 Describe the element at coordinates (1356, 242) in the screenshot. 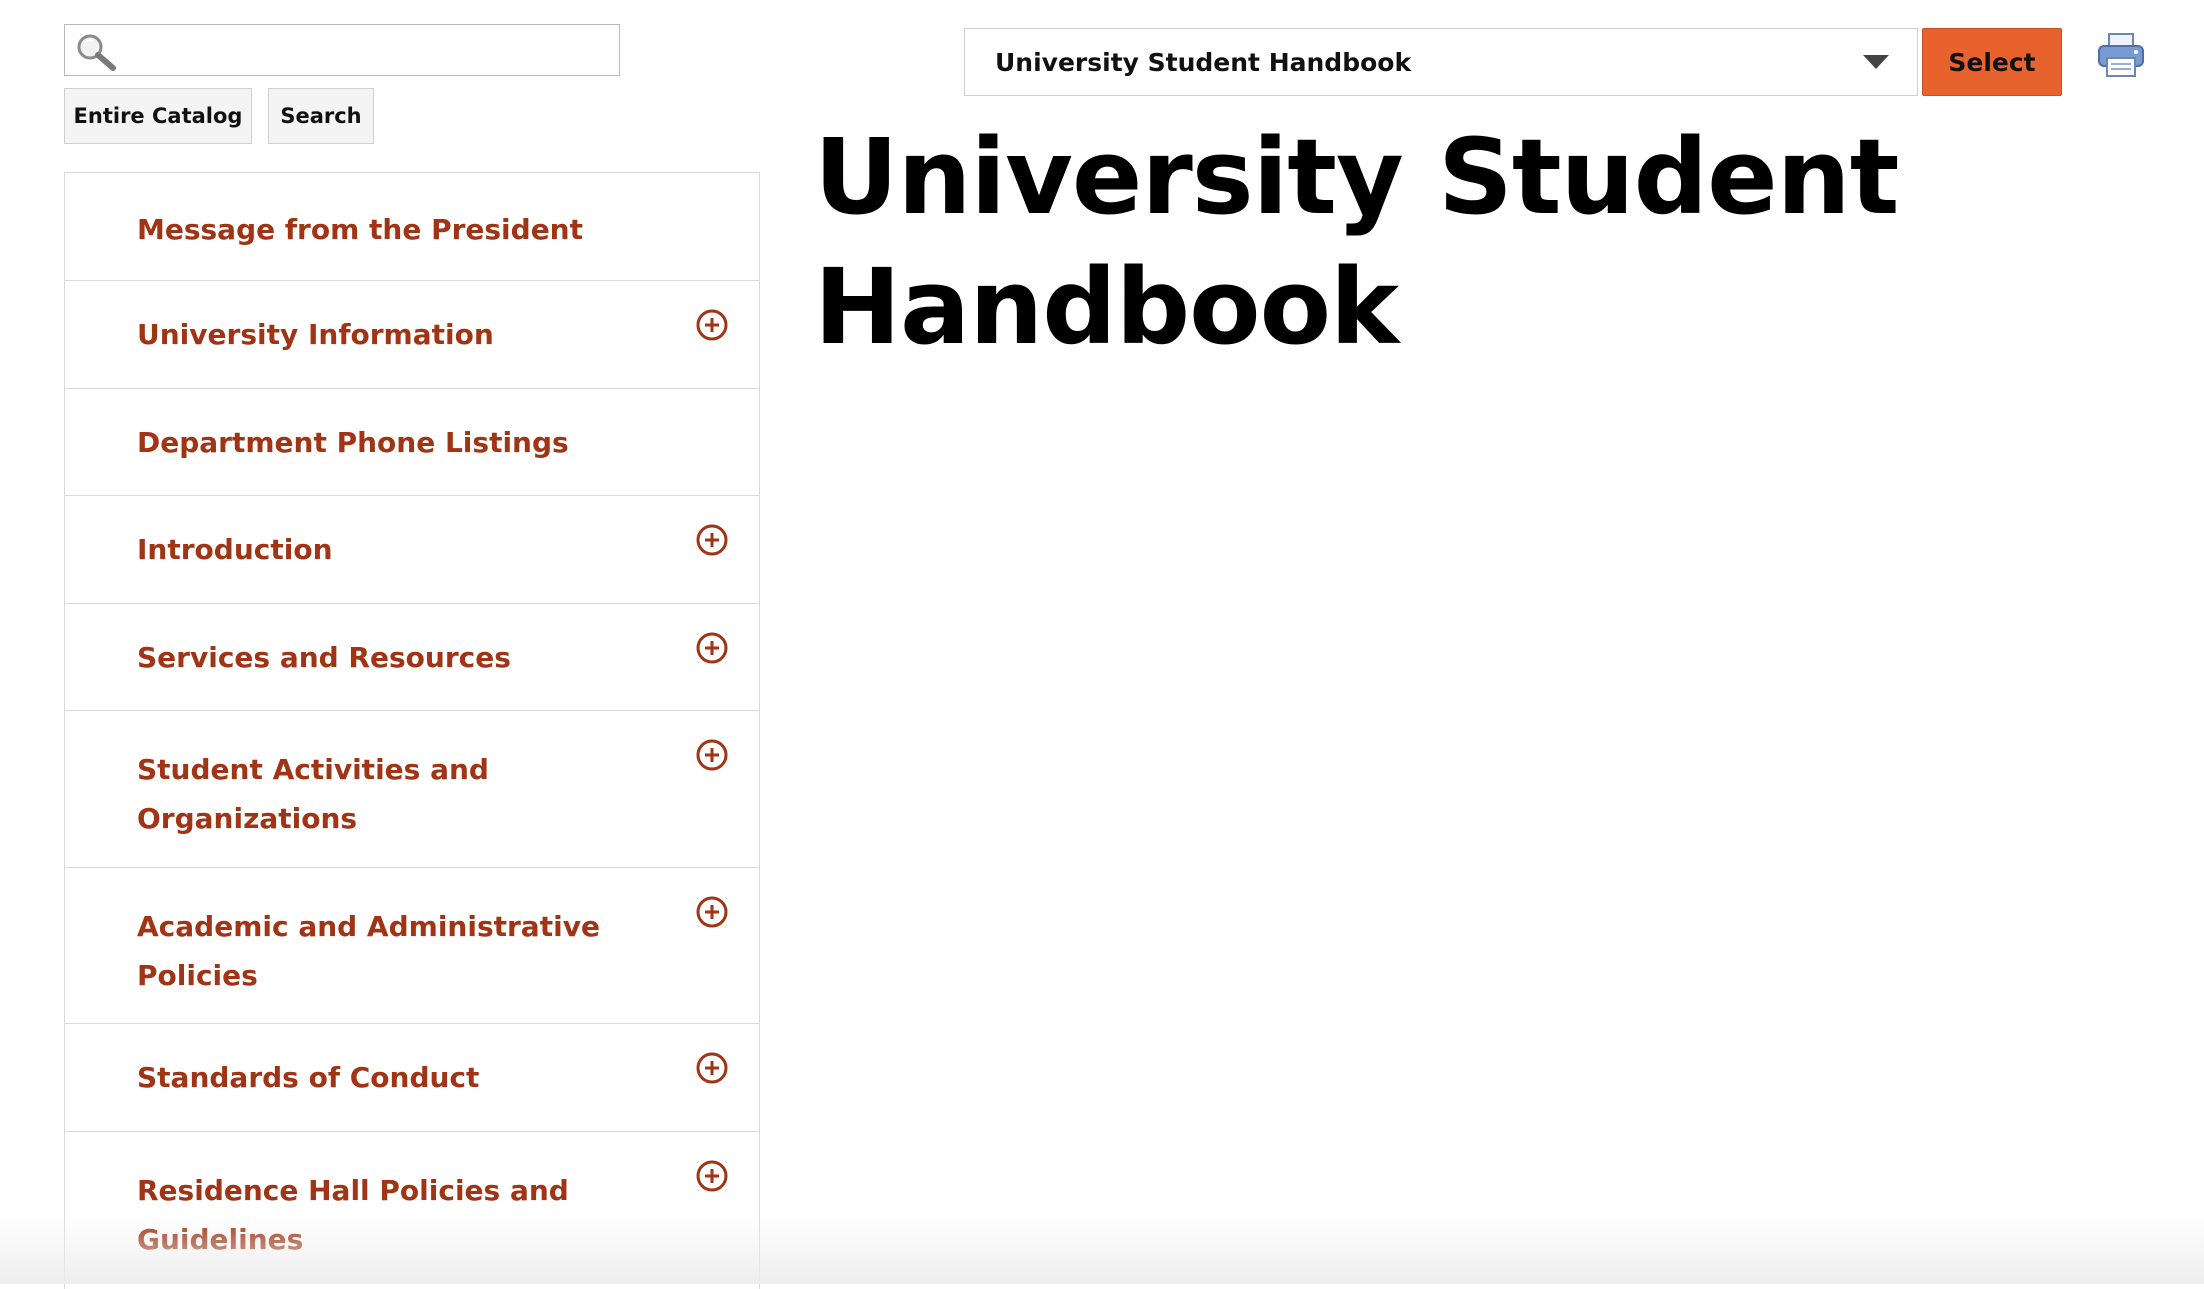

I see `page-title: University Student Handbook` at that location.